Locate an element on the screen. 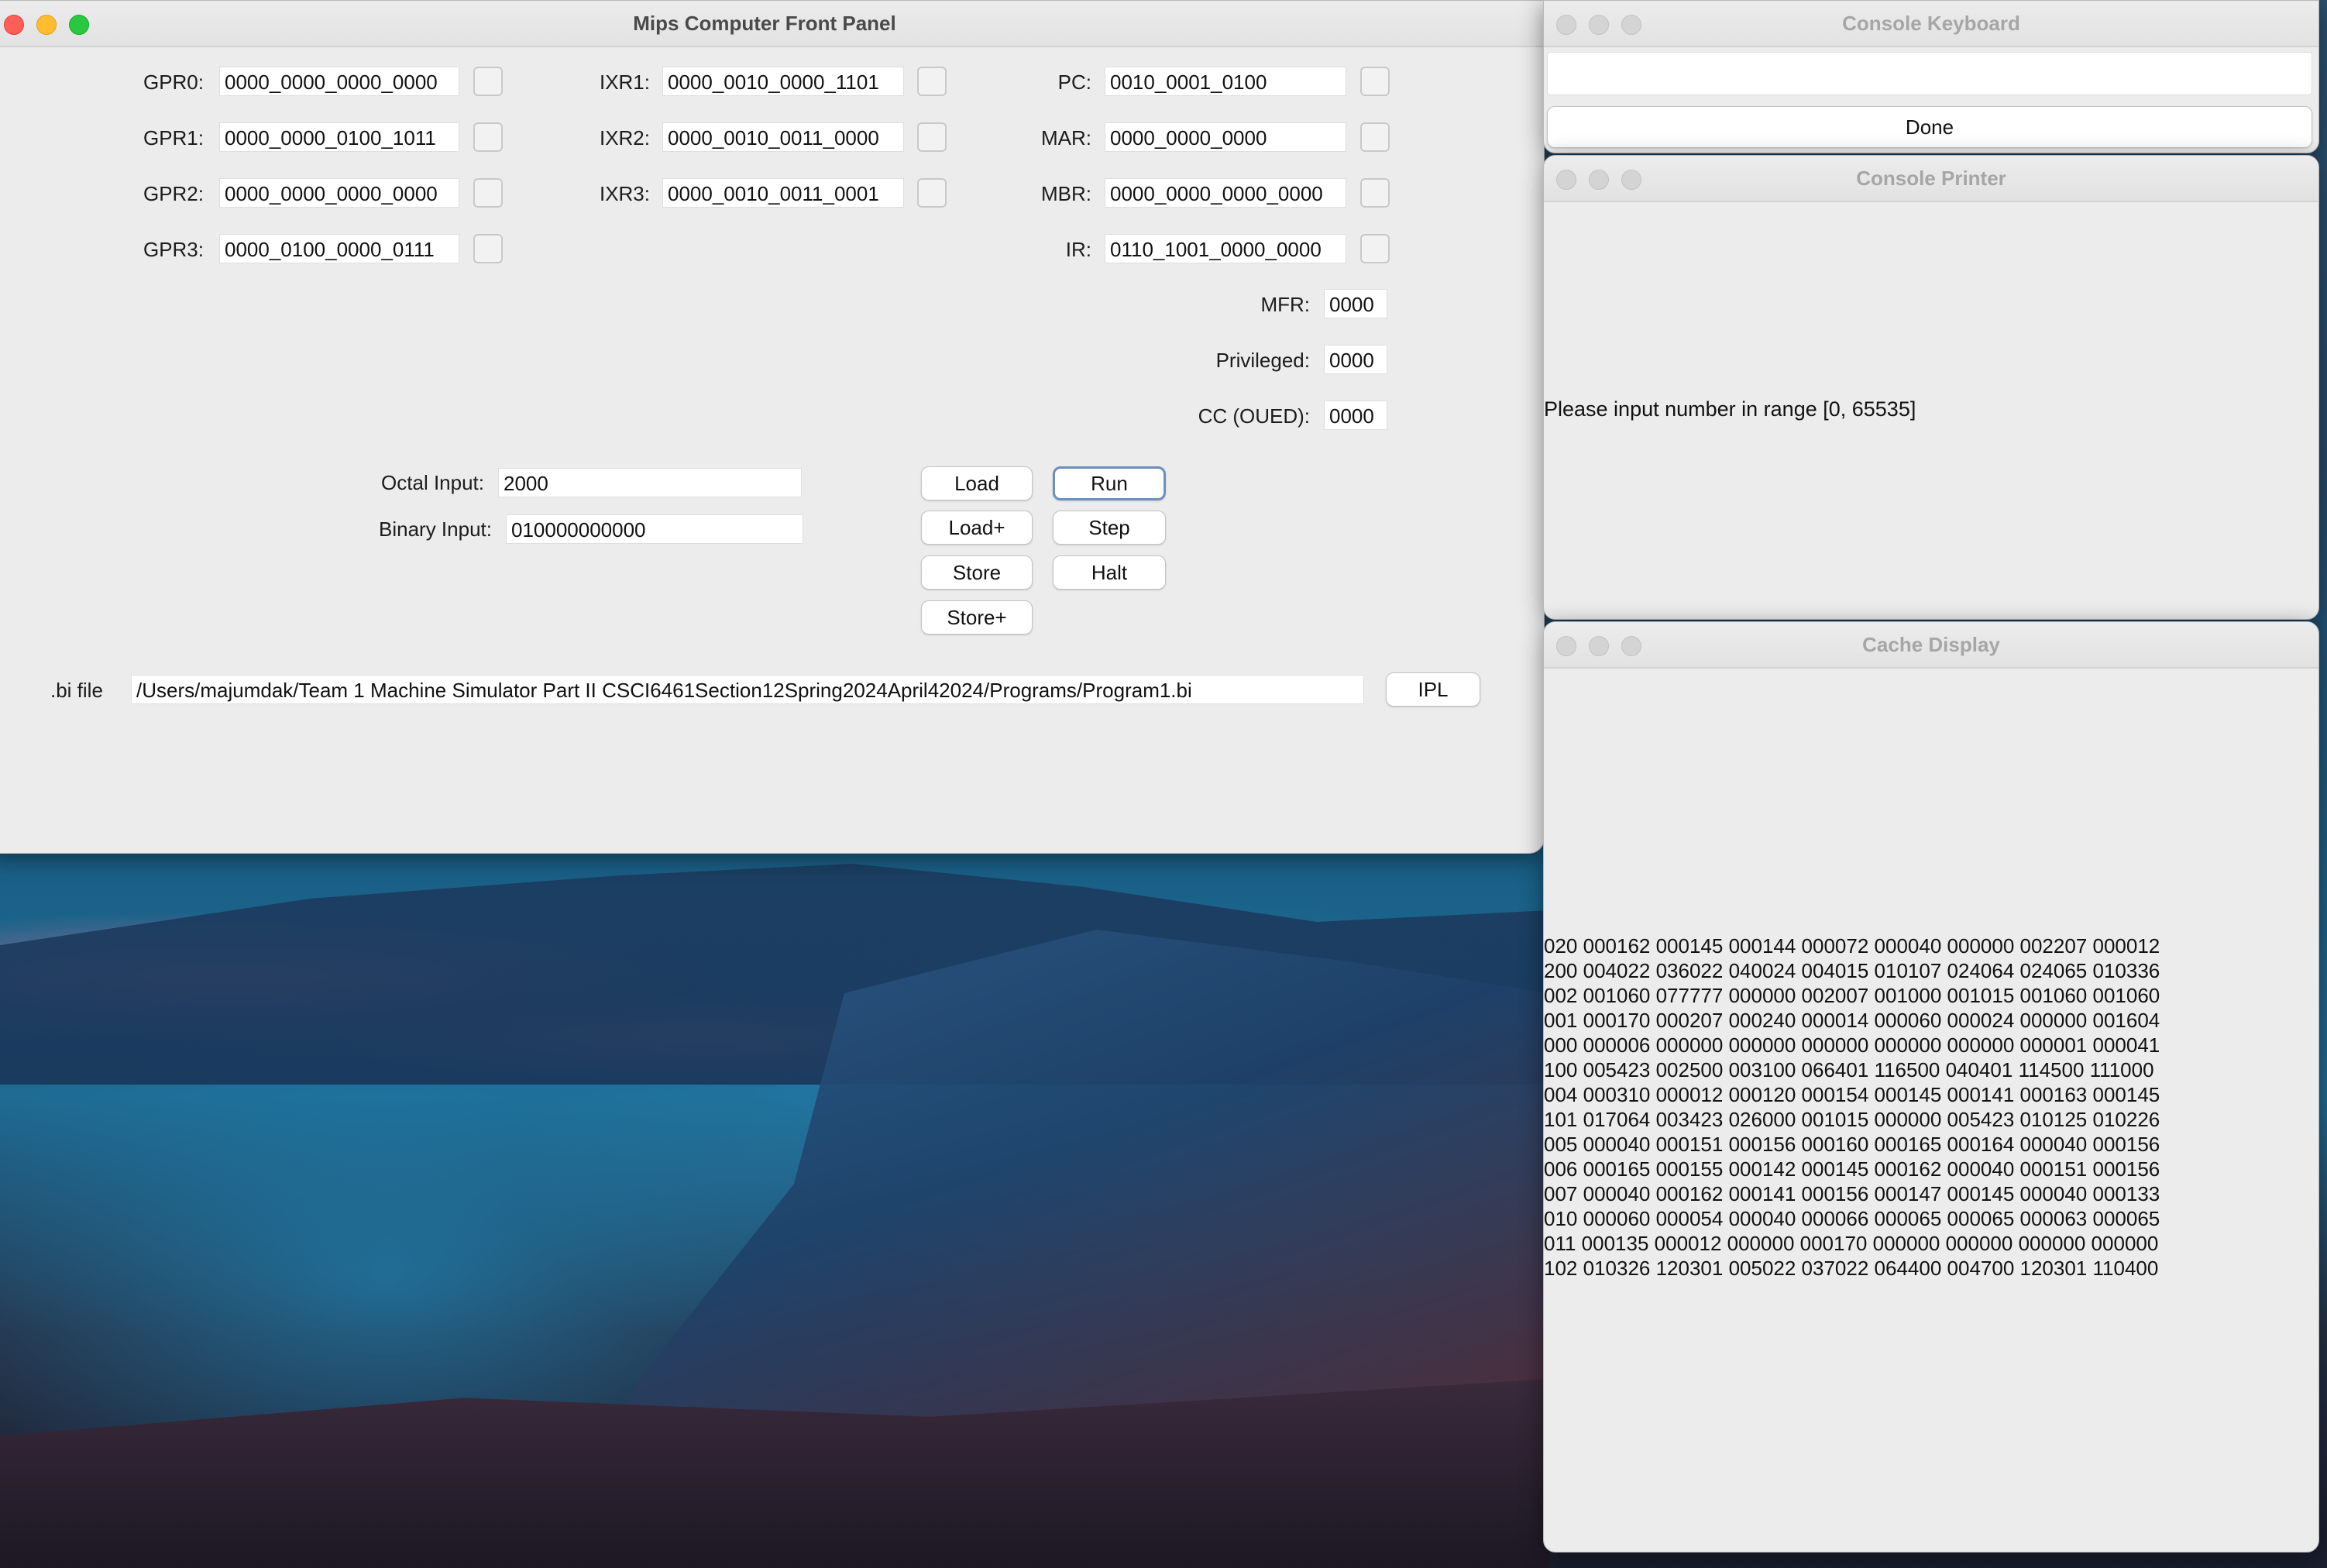  octal-input-label: Octal Input: is located at coordinates (433, 483).